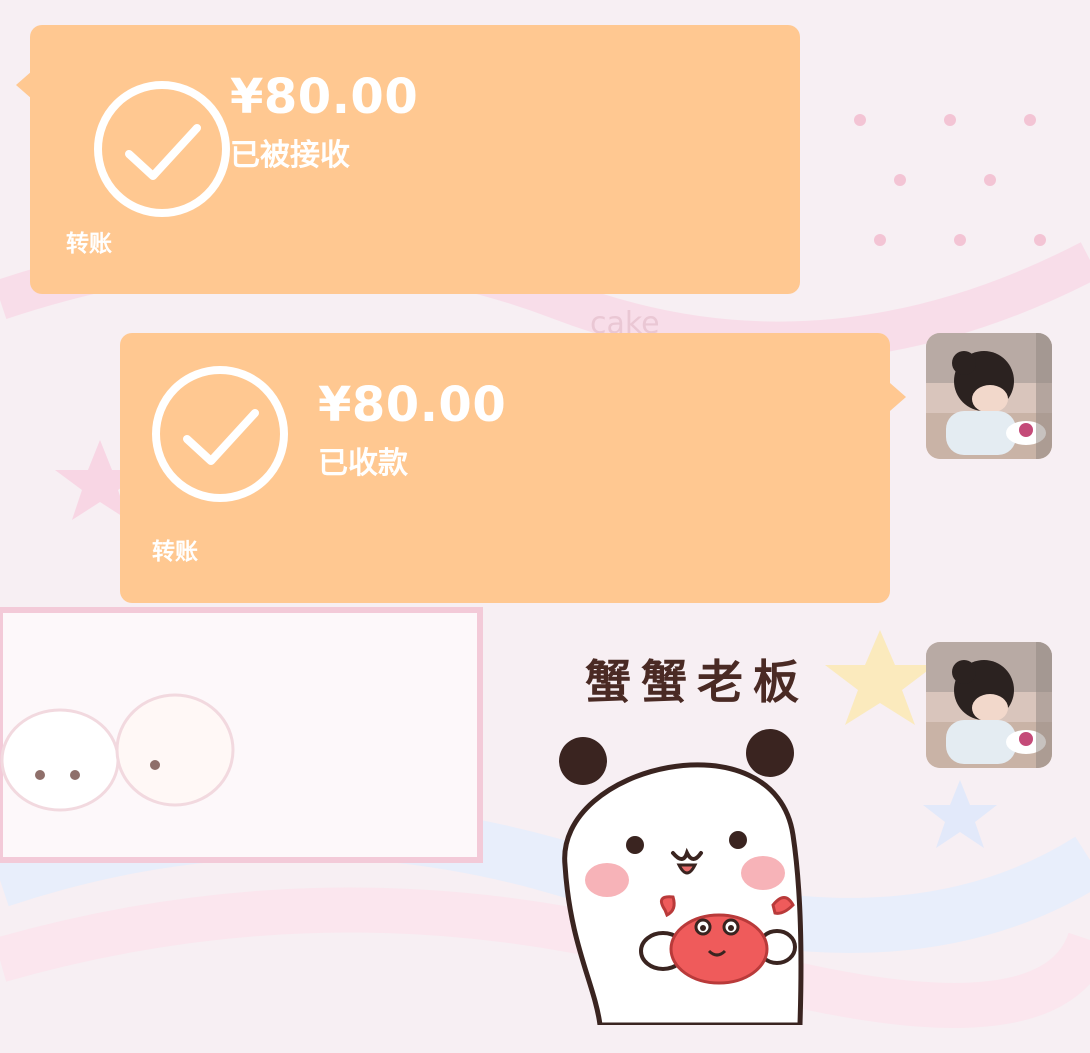 This screenshot has width=1090, height=1053. I want to click on sticker-message: 蟹蟹老板, so click(700, 832).